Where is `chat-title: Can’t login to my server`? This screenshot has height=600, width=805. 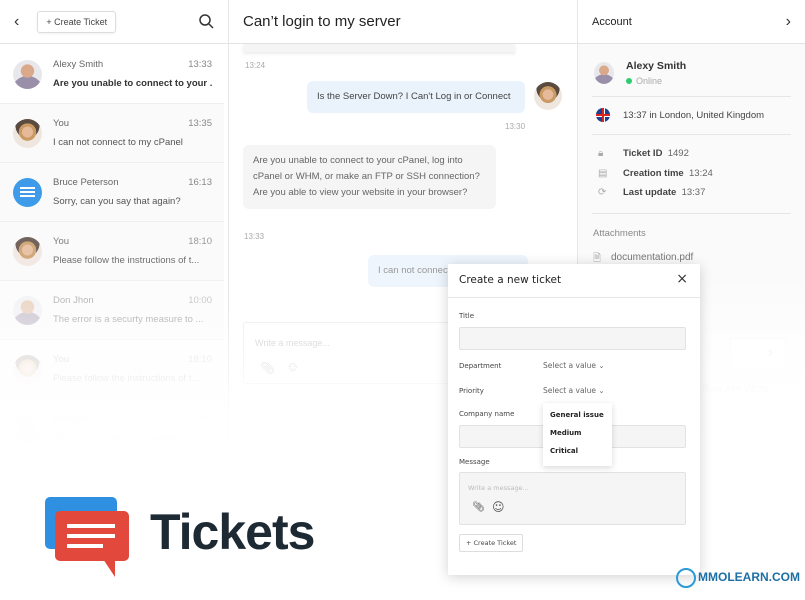
chat-title: Can’t login to my server is located at coordinates (322, 21).